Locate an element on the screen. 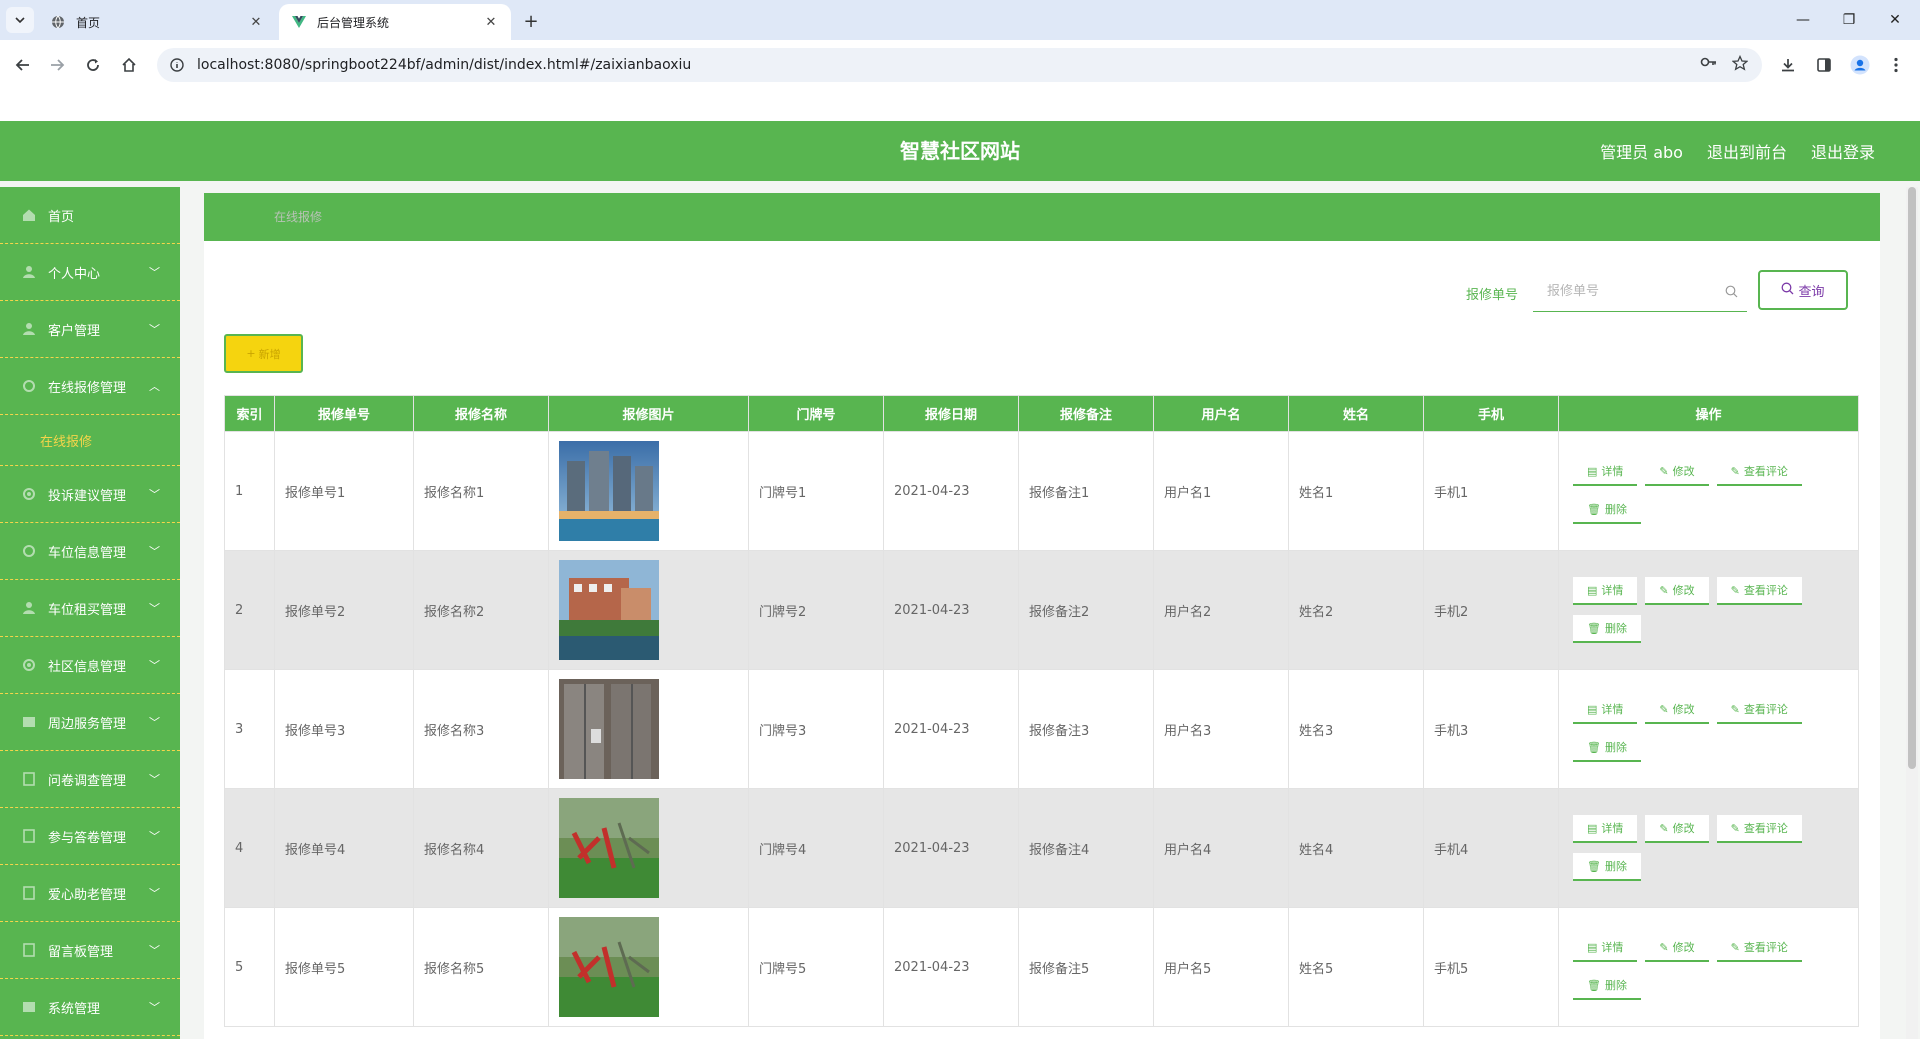  restore-icon: ❐ is located at coordinates (1849, 20).